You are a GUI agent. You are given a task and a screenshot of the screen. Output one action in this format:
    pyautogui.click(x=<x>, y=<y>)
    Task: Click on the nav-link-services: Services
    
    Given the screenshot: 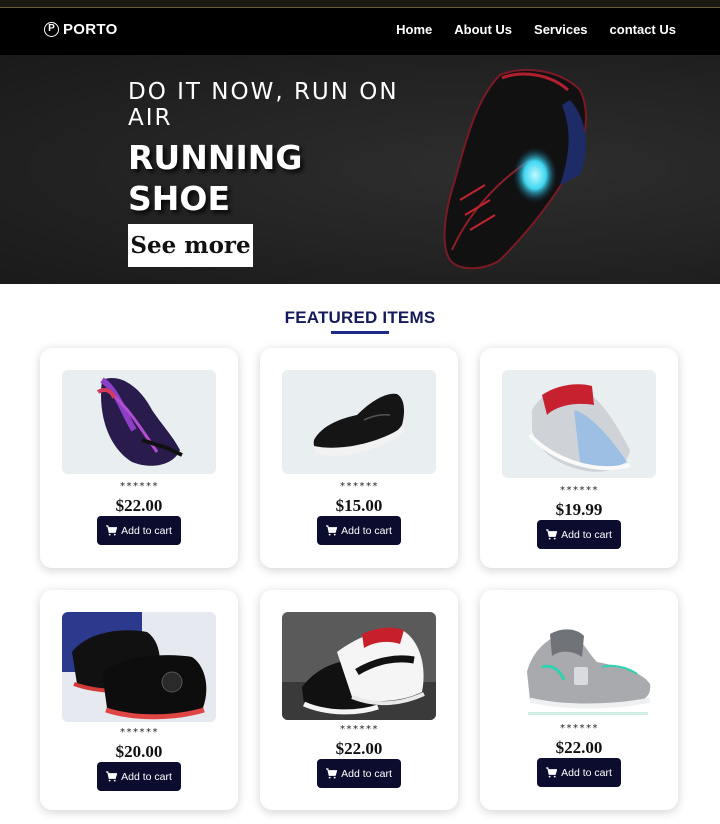 What is the action you would take?
    pyautogui.click(x=561, y=29)
    